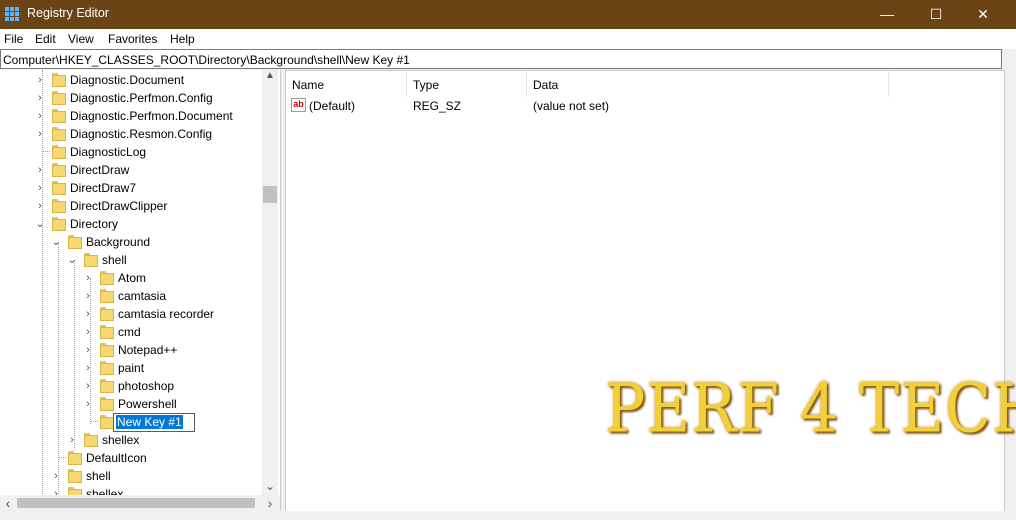 This screenshot has width=1016, height=520. Describe the element at coordinates (182, 39) in the screenshot. I see `menu-help: Help` at that location.